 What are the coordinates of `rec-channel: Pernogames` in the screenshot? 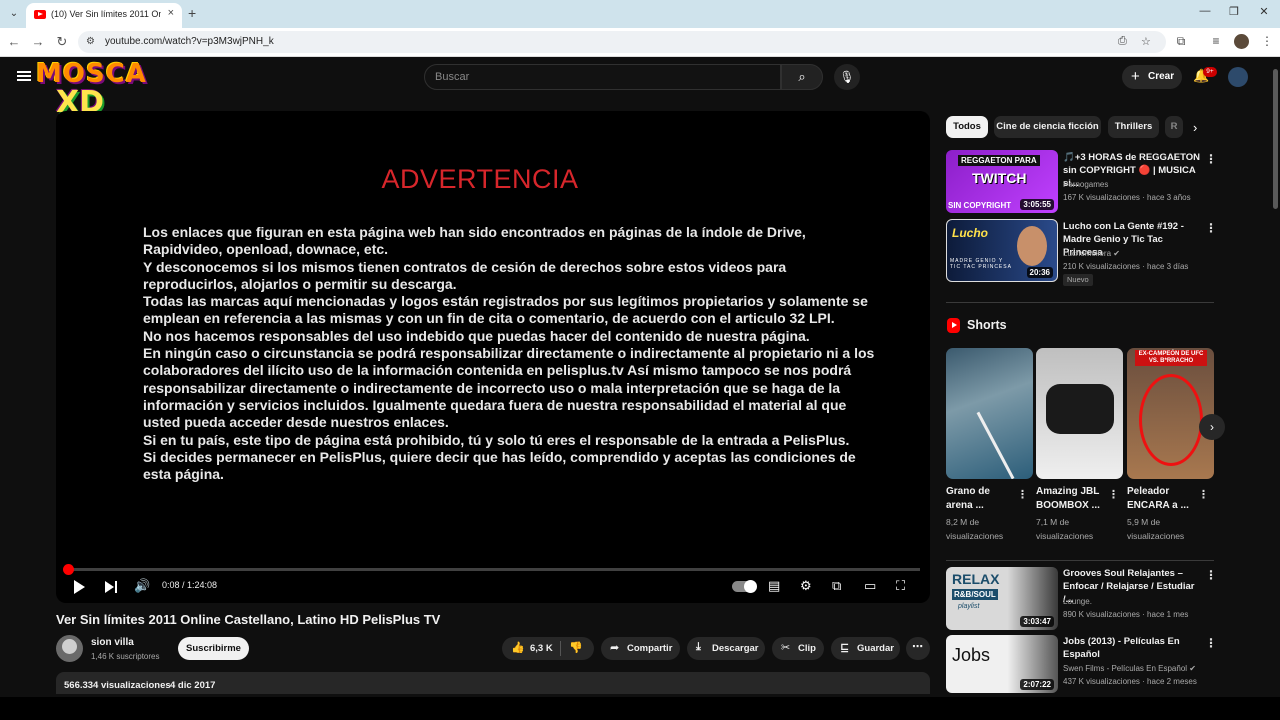 It's located at (1085, 184).